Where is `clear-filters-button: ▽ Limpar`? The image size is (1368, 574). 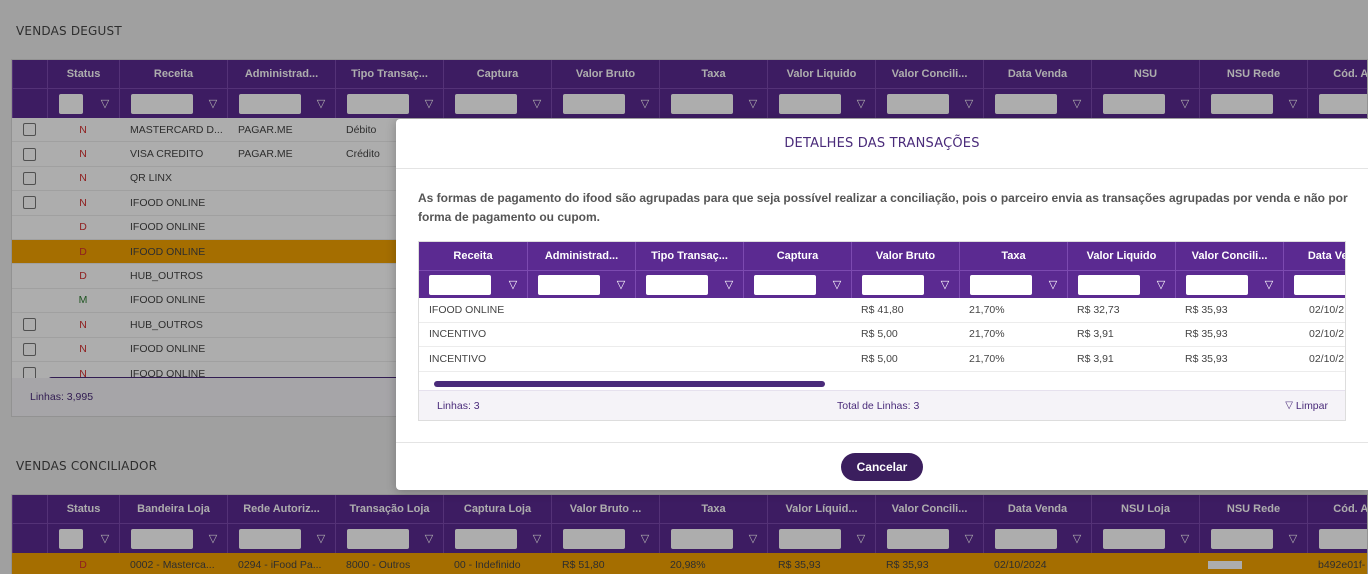
clear-filters-button: ▽ Limpar is located at coordinates (1306, 406).